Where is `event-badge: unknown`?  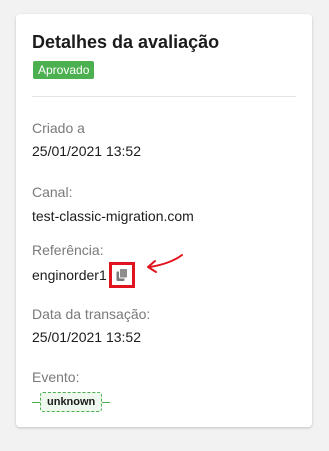
event-badge: unknown is located at coordinates (71, 402).